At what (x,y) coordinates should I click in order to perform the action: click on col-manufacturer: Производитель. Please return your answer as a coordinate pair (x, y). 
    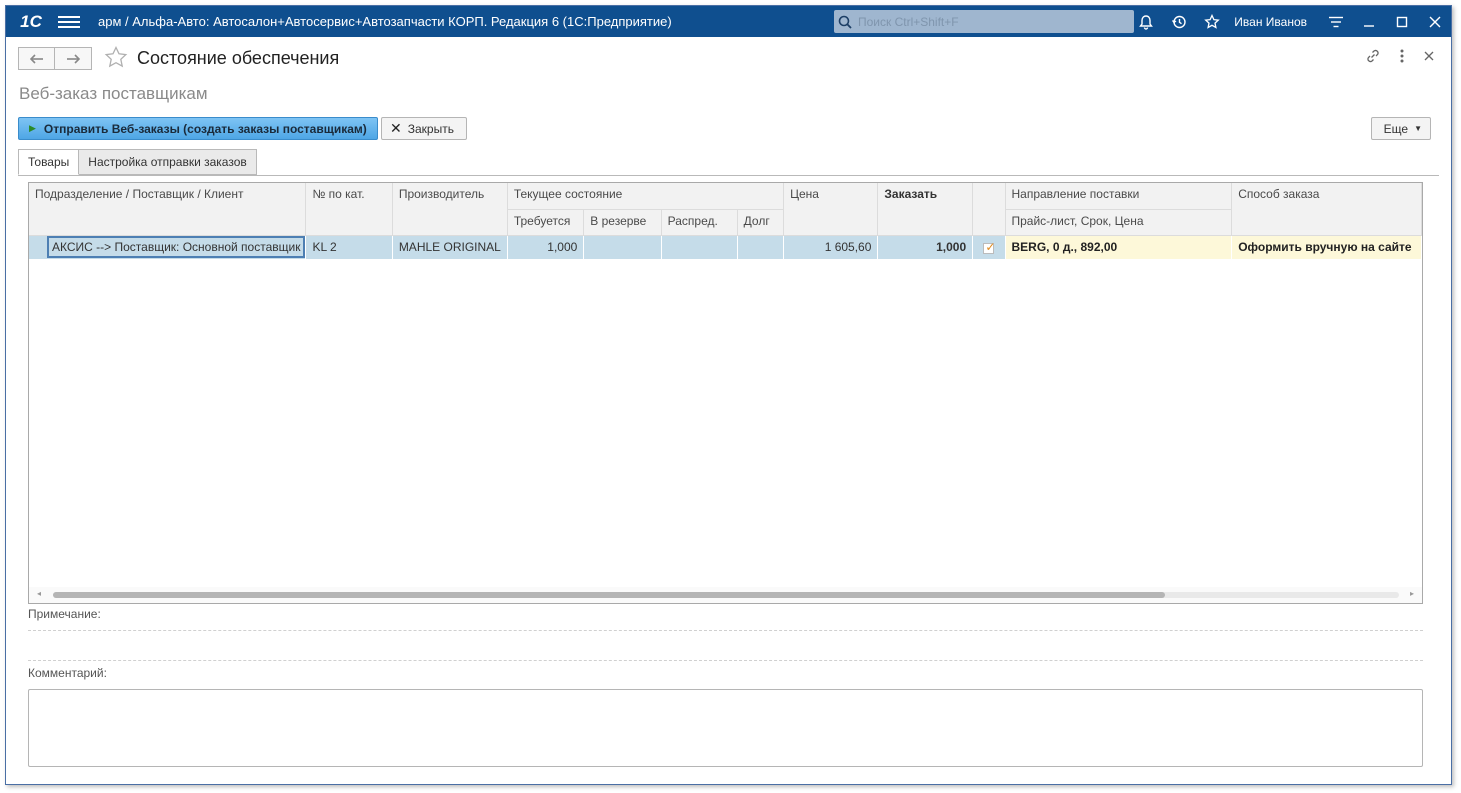
    Looking at the image, I should click on (450, 209).